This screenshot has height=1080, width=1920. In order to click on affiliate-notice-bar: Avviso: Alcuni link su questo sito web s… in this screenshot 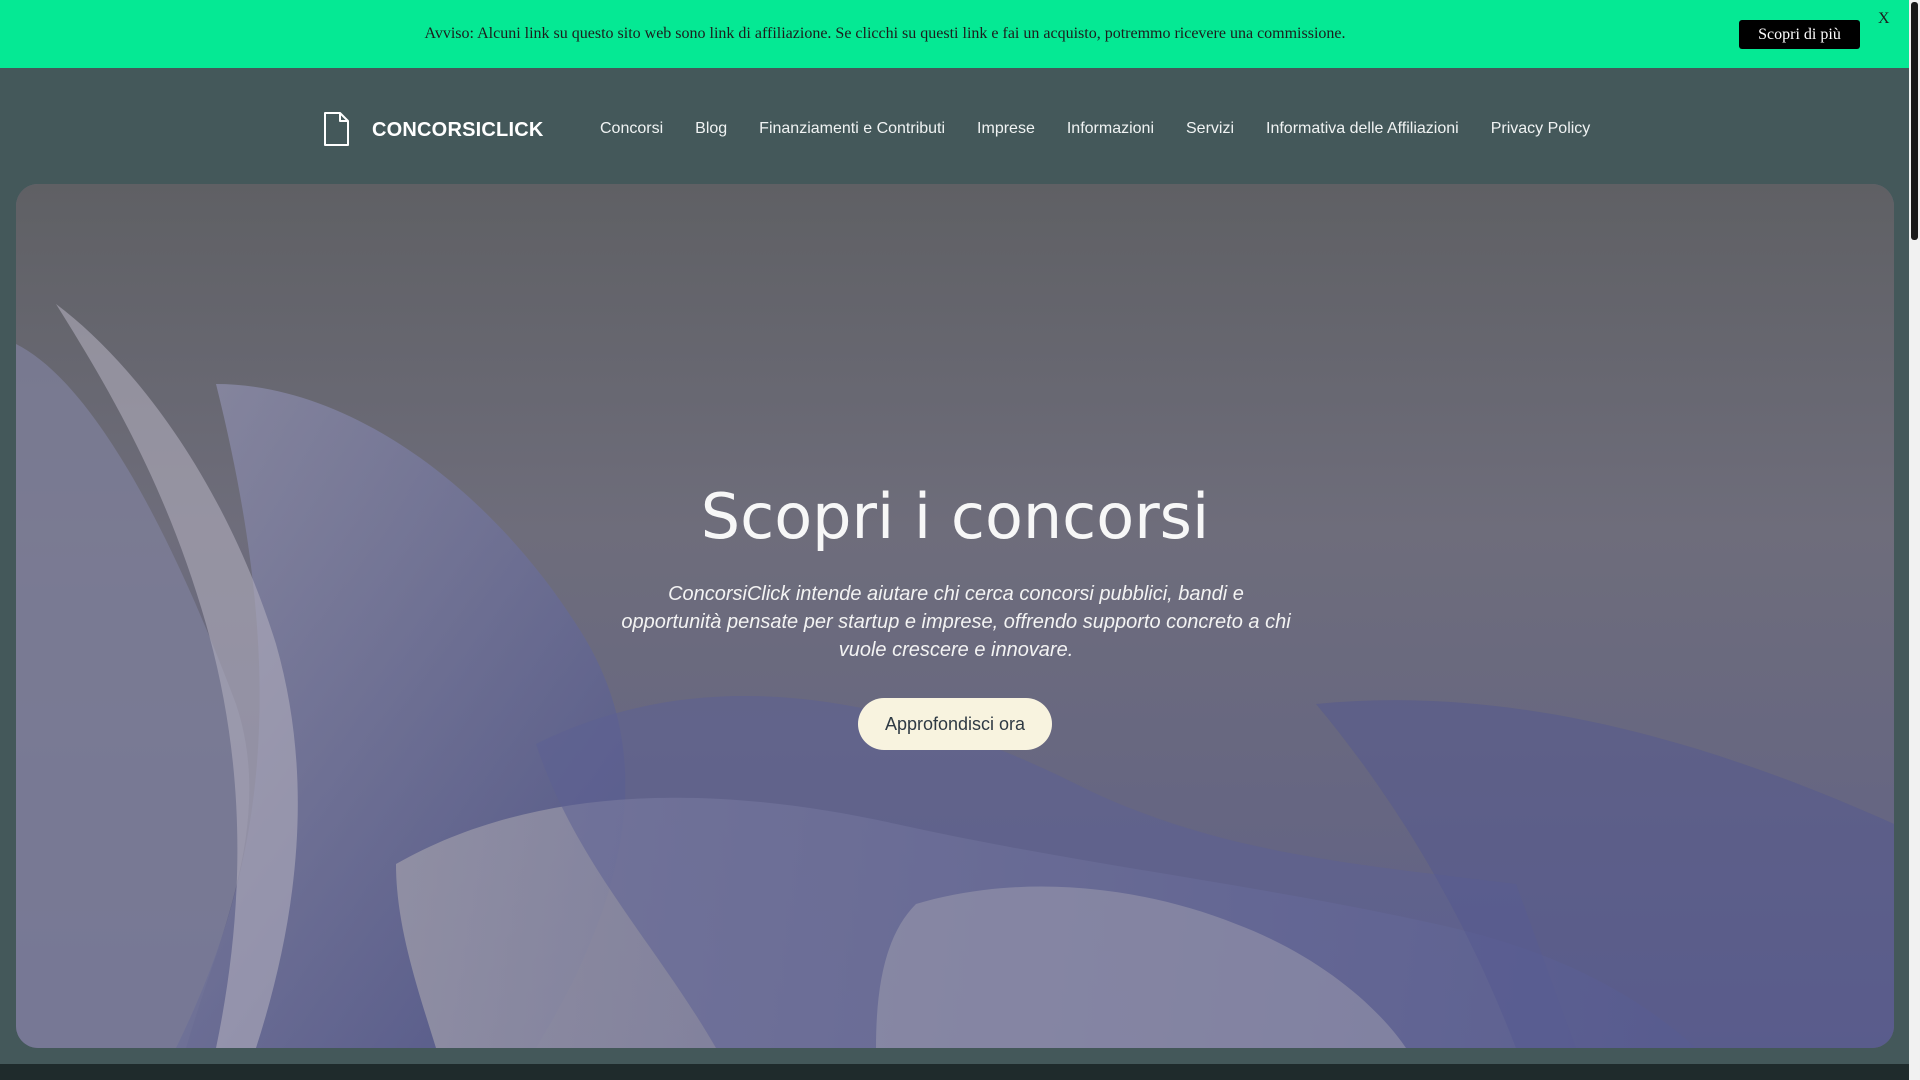, I will do `click(954, 34)`.